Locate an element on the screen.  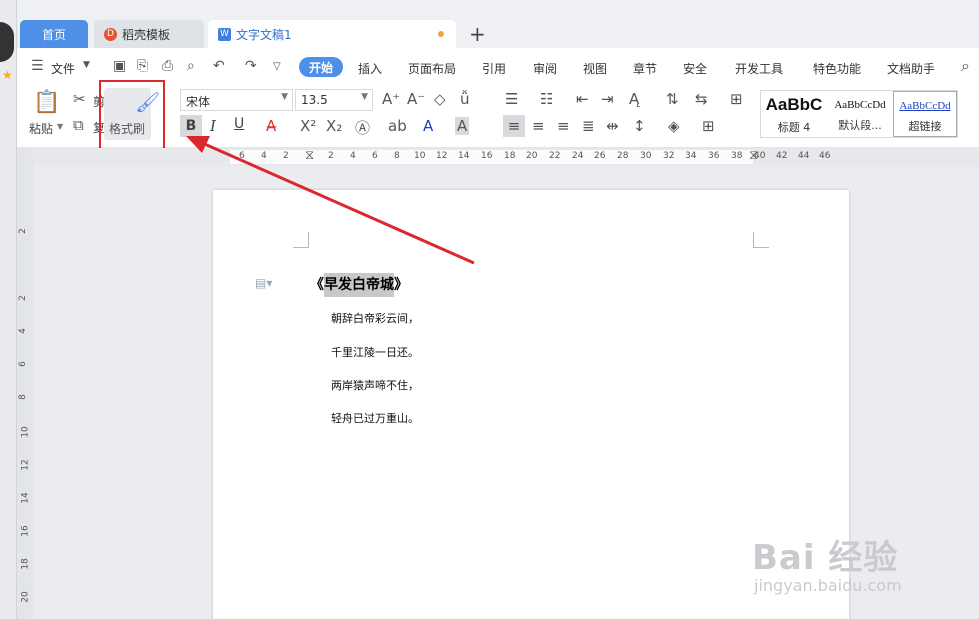
tab-document: W 文字文稿1 is located at coordinates (332, 34).